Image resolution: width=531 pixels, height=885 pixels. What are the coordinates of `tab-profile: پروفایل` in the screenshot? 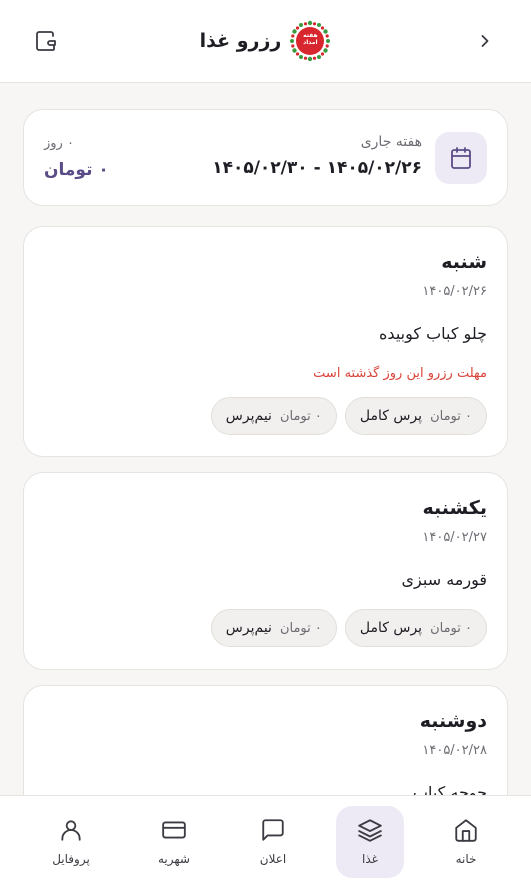 It's located at (71, 842).